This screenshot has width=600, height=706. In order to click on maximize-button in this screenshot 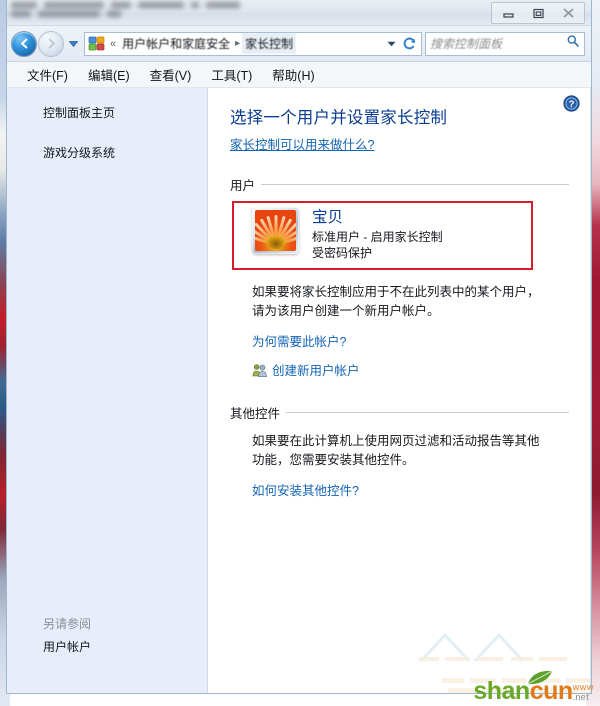, I will do `click(538, 13)`.